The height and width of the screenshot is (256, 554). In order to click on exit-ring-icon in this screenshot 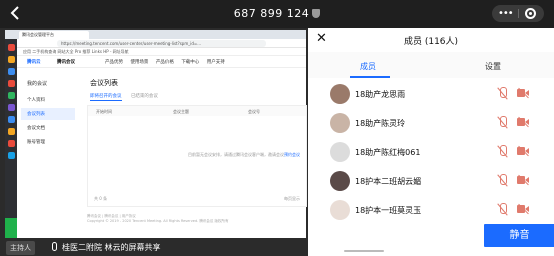, I will do `click(530, 13)`.